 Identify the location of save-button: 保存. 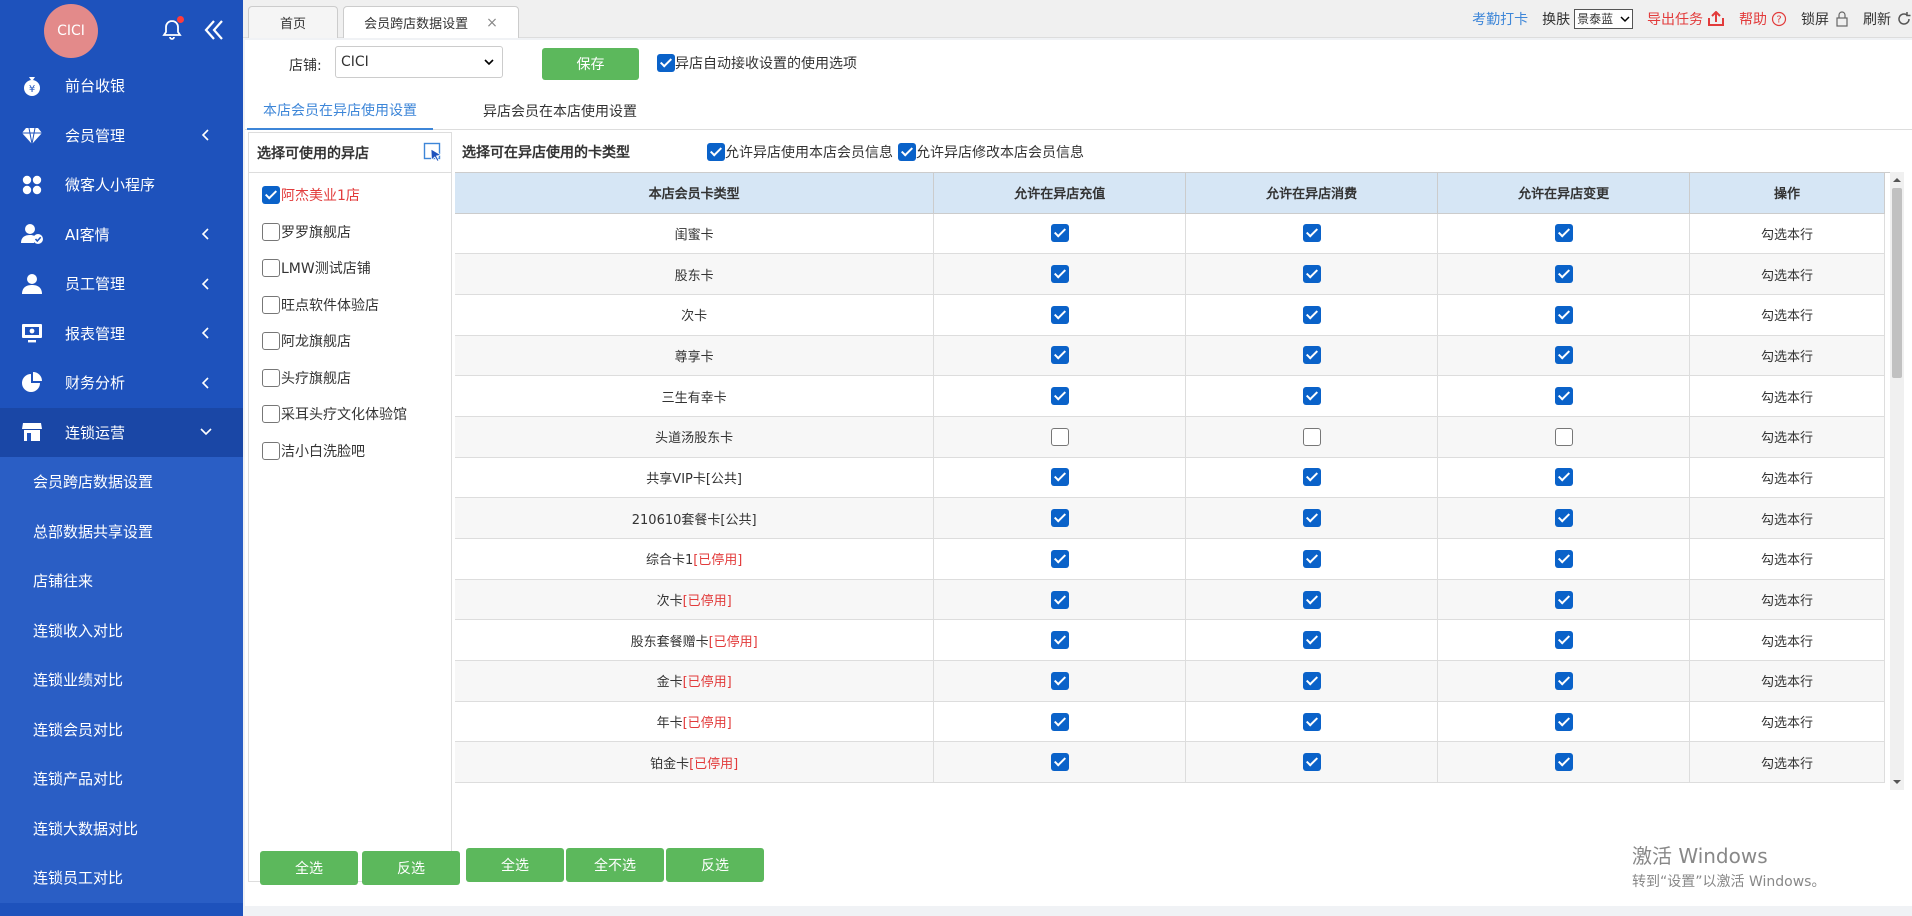
(590, 64).